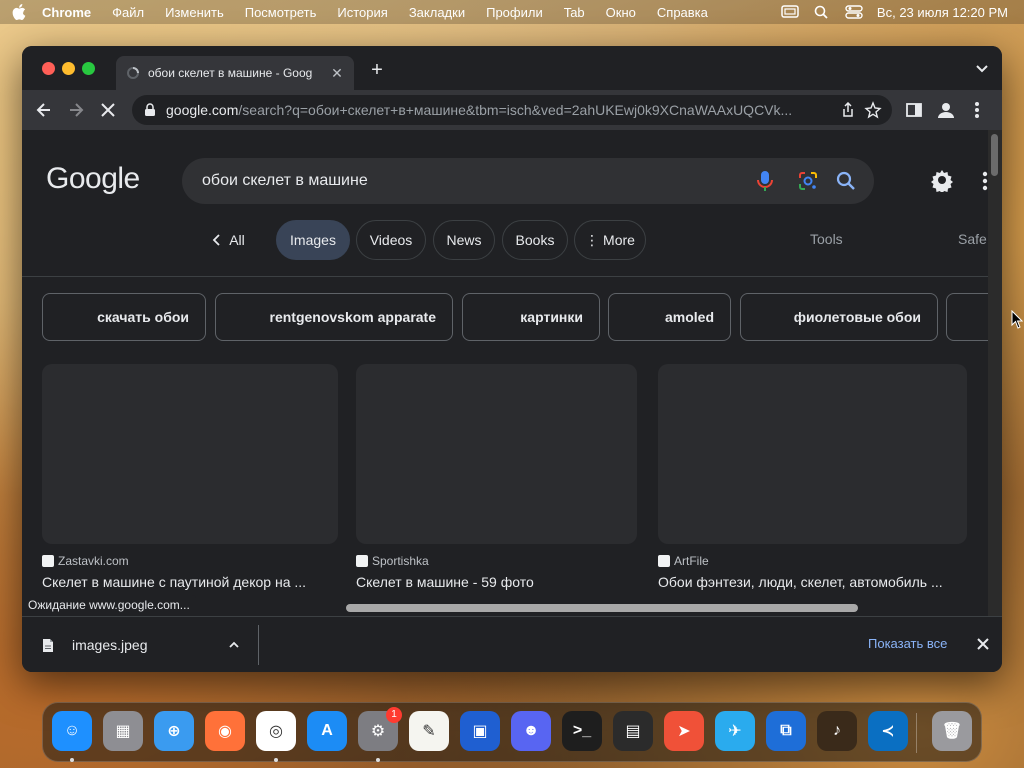 This screenshot has height=768, width=1024. I want to click on download-item: images.jpeg, so click(142, 645).